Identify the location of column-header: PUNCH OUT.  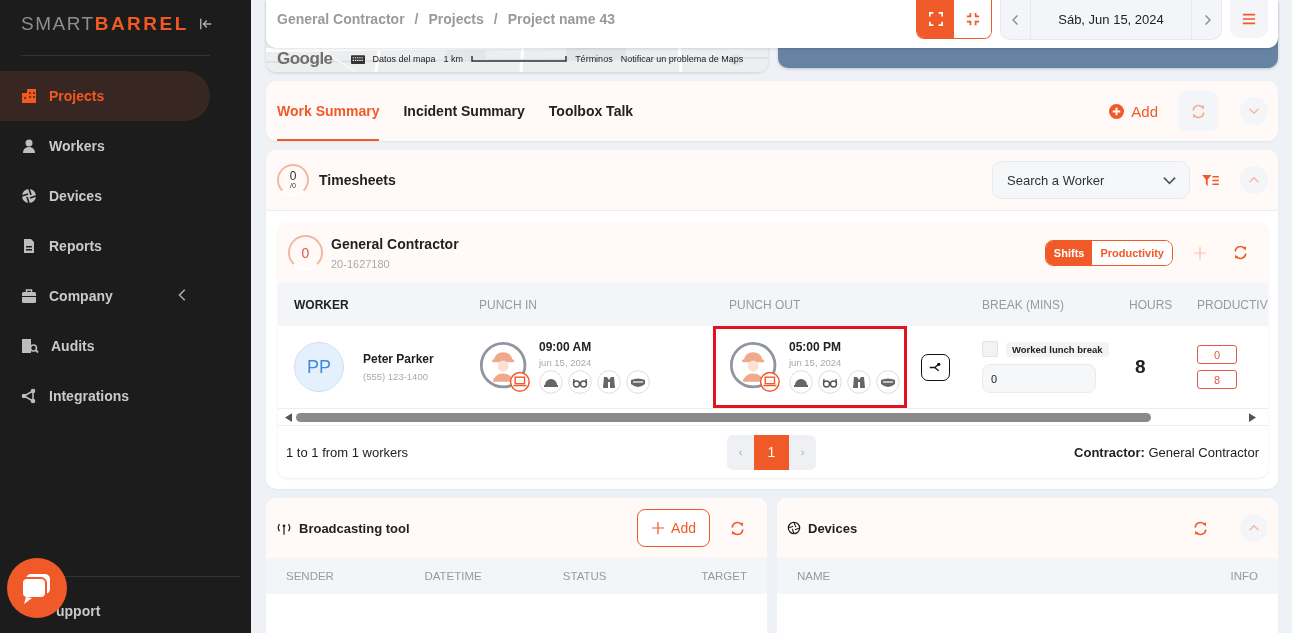
(765, 304).